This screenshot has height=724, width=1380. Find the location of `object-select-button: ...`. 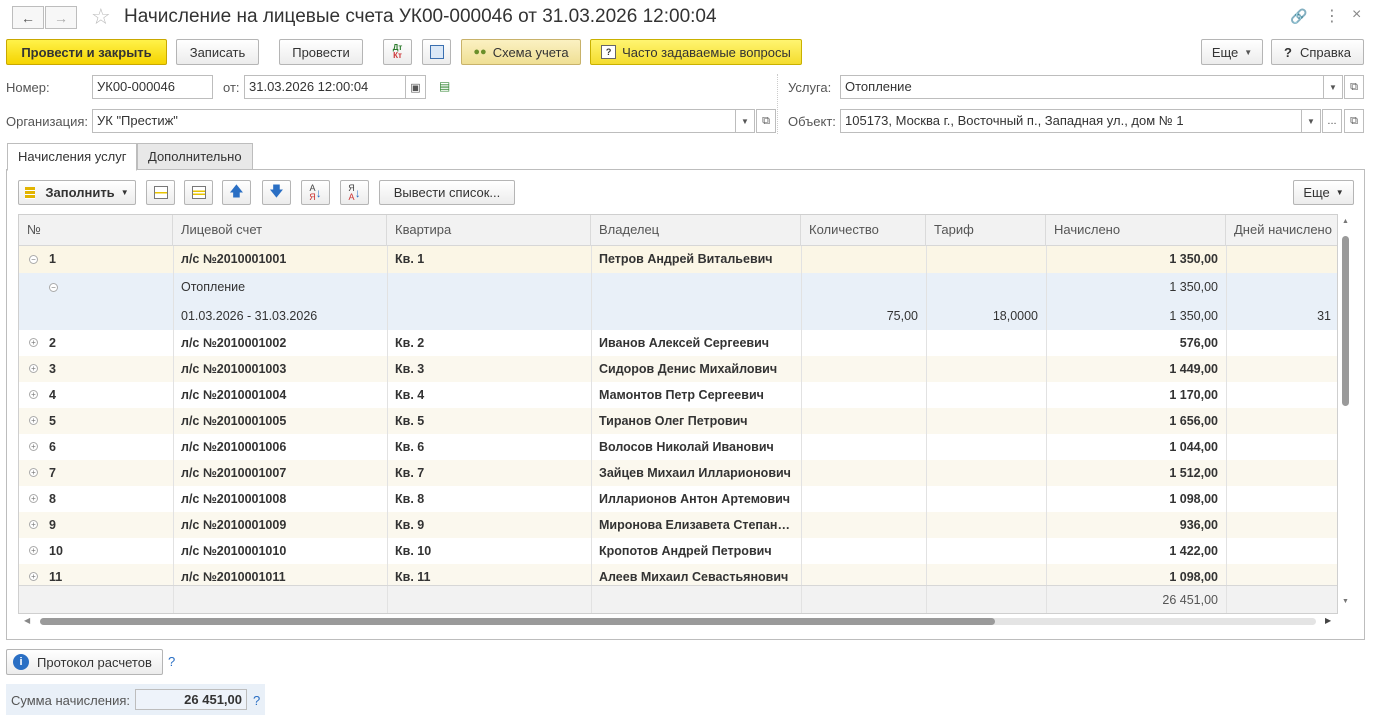

object-select-button: ... is located at coordinates (1332, 121).